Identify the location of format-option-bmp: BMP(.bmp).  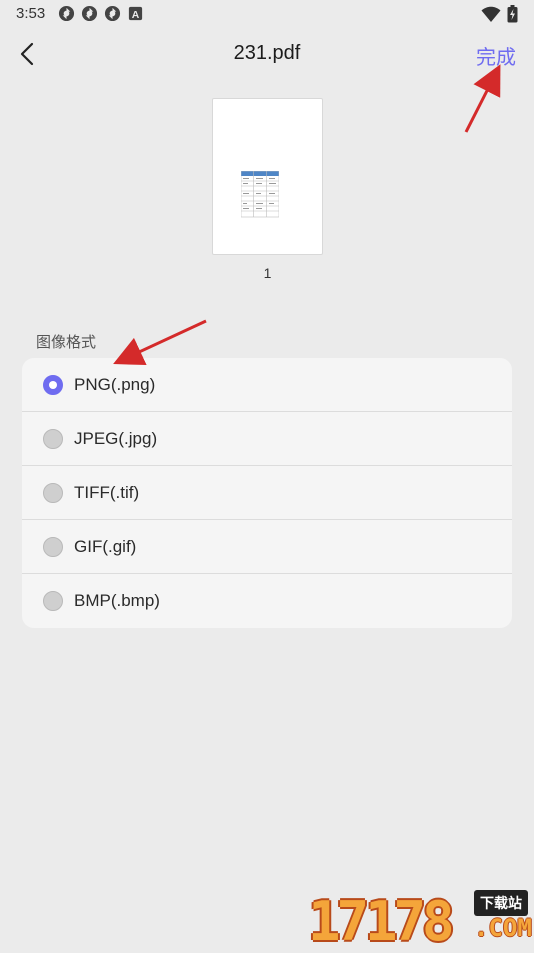
(267, 601).